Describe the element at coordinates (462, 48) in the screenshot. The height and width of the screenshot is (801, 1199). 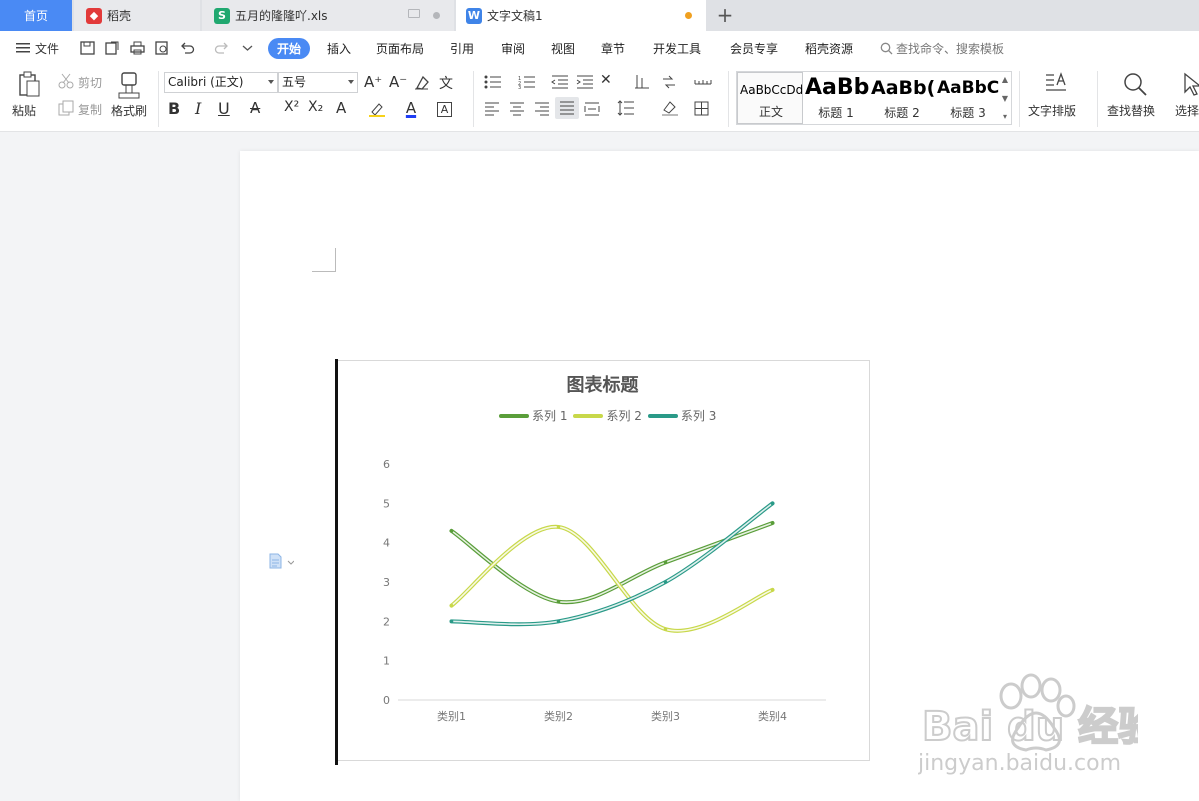
I see `menu-references: 引用` at that location.